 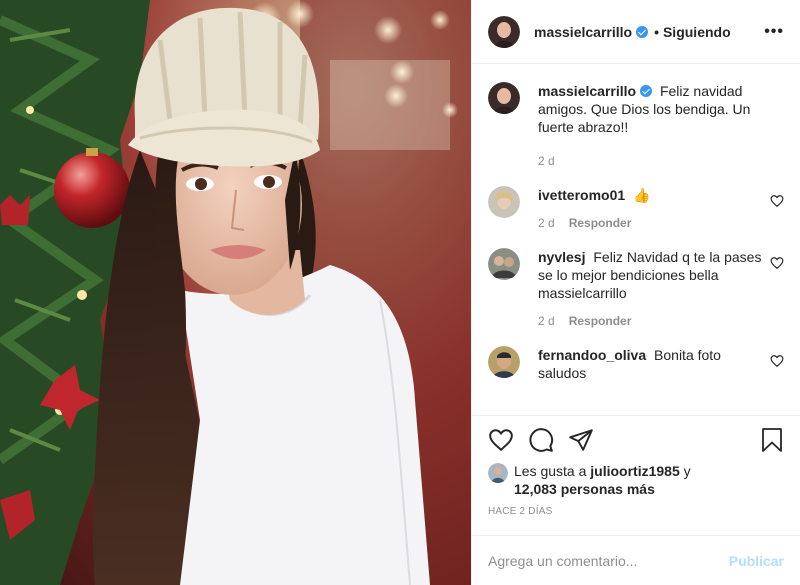 I want to click on liker-username: julioortiz1985, so click(x=634, y=471).